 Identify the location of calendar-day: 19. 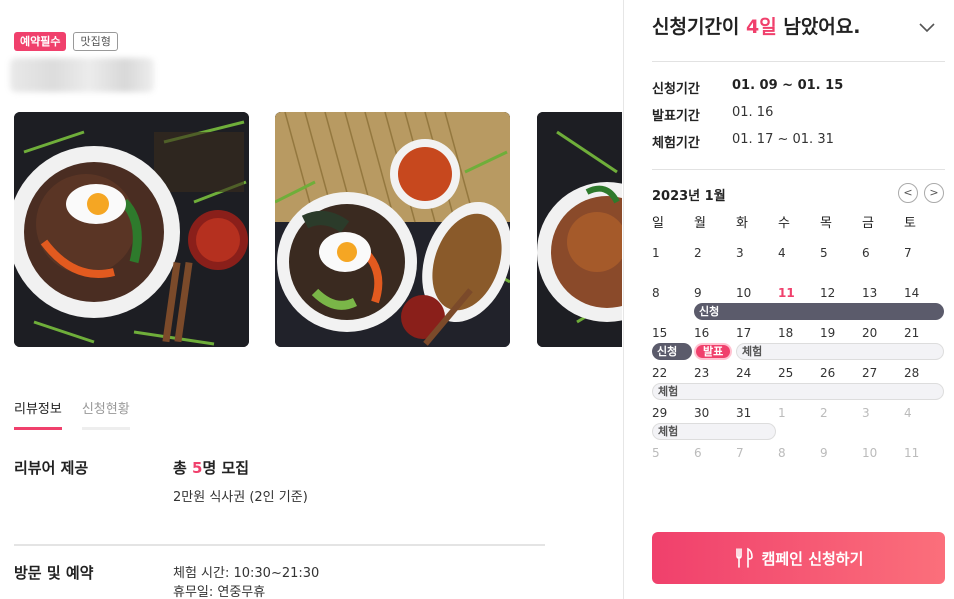
(841, 333).